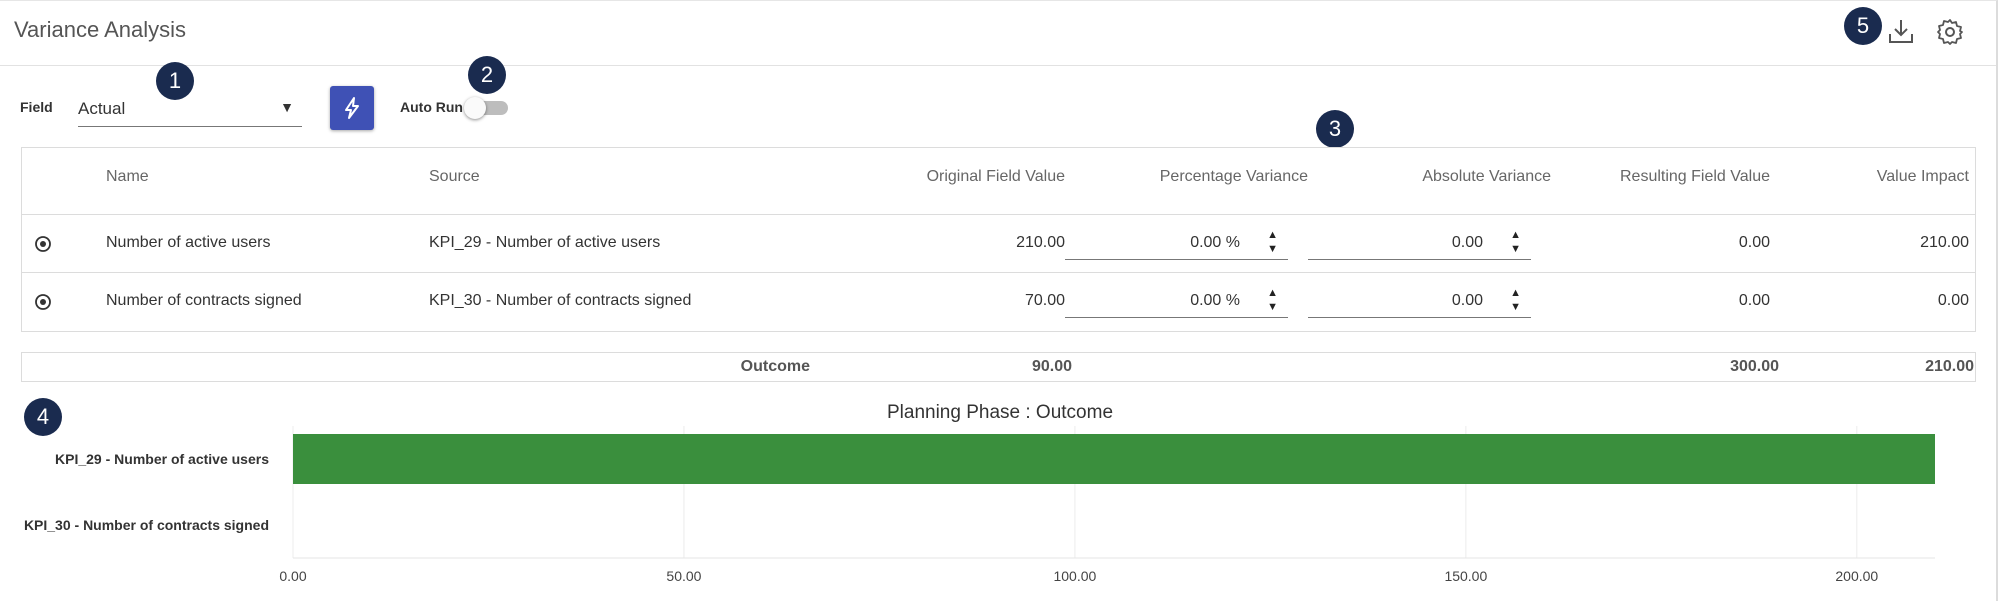 This screenshot has width=2000, height=602. I want to click on field-select: Actual ▼, so click(190, 109).